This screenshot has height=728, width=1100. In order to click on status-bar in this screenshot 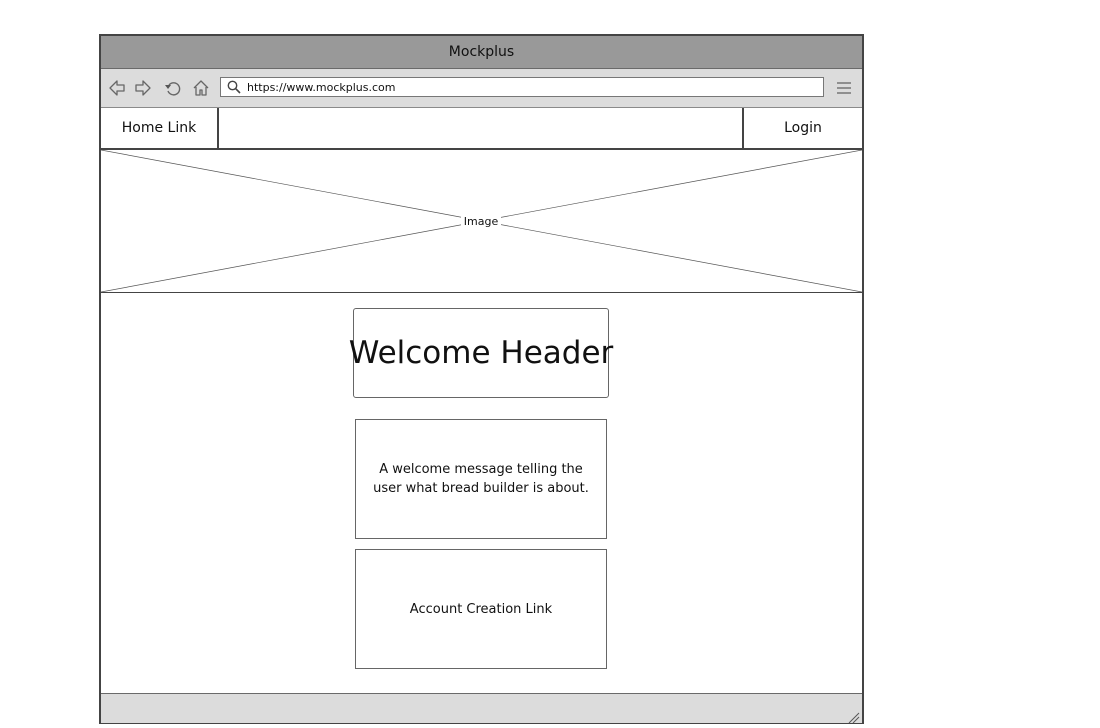, I will do `click(481, 708)`.